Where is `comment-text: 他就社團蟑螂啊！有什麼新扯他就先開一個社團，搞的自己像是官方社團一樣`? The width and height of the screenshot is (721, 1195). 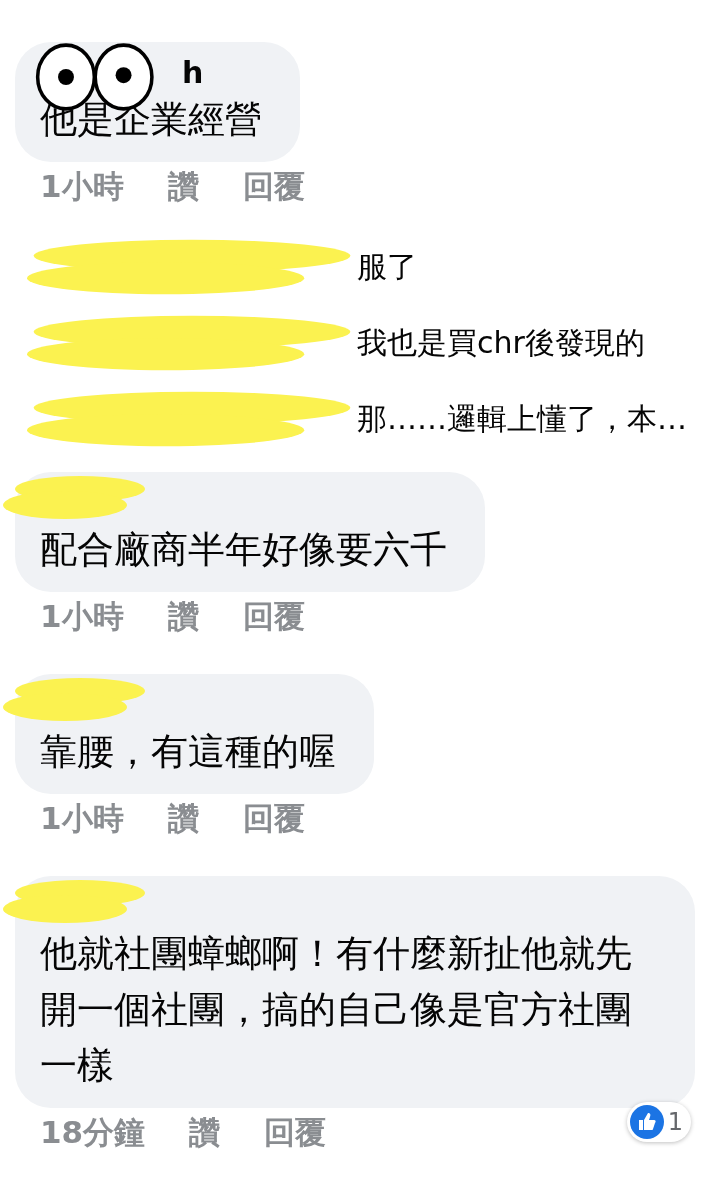
comment-text: 他就社團蟑螂啊！有什麼新扯他就先開一個社團，搞的自己像是官方社團一樣 is located at coordinates (336, 1010).